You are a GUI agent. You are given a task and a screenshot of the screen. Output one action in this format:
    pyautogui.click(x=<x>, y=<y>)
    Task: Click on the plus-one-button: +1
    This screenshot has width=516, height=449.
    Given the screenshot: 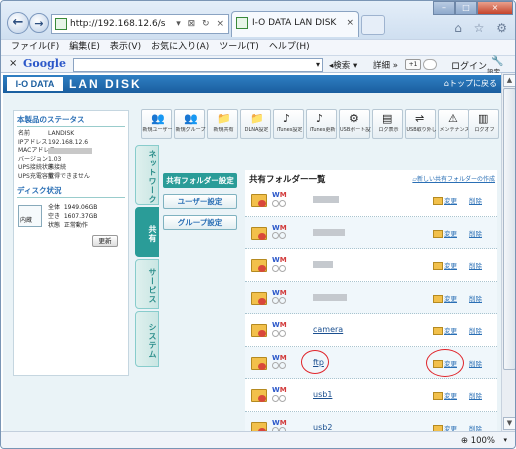 What is the action you would take?
    pyautogui.click(x=413, y=64)
    